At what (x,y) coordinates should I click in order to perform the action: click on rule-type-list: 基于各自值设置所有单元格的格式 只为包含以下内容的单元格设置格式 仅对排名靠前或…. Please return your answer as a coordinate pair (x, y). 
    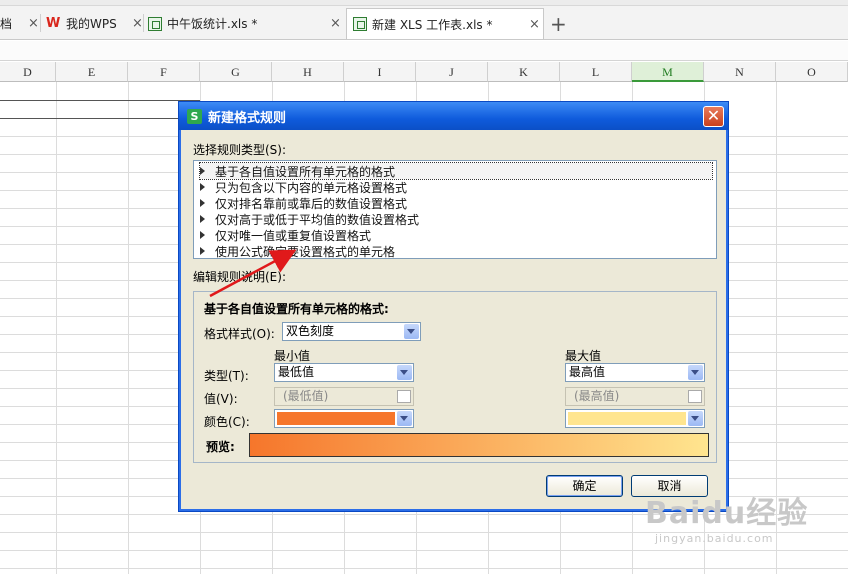
    Looking at the image, I should click on (455, 209).